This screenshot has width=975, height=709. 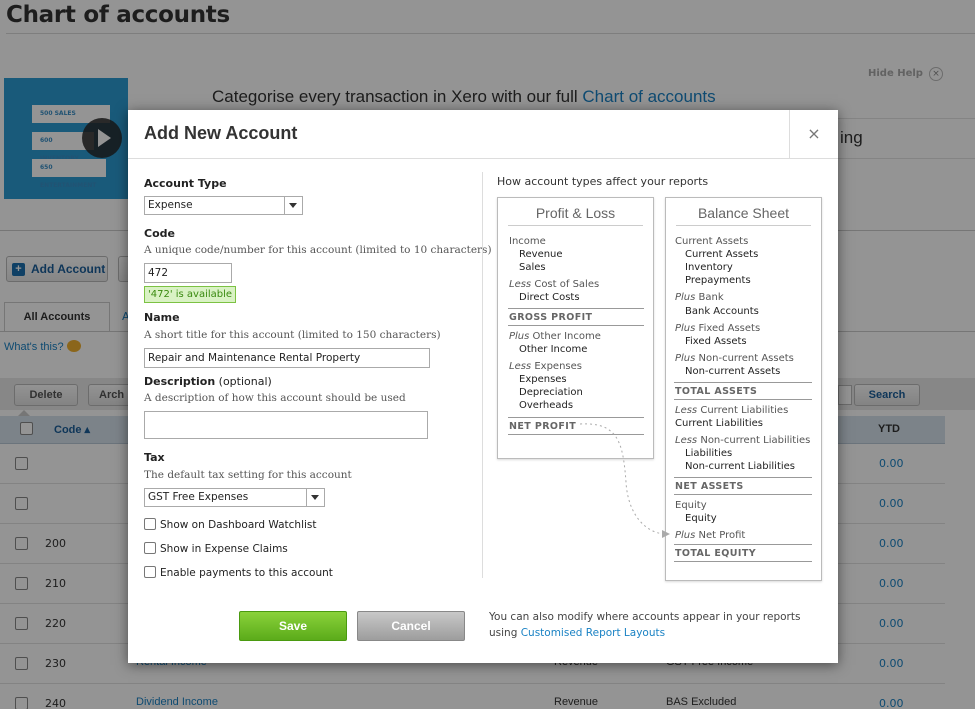 What do you see at coordinates (543, 379) in the screenshot?
I see `pl-expenses: Expenses` at bounding box center [543, 379].